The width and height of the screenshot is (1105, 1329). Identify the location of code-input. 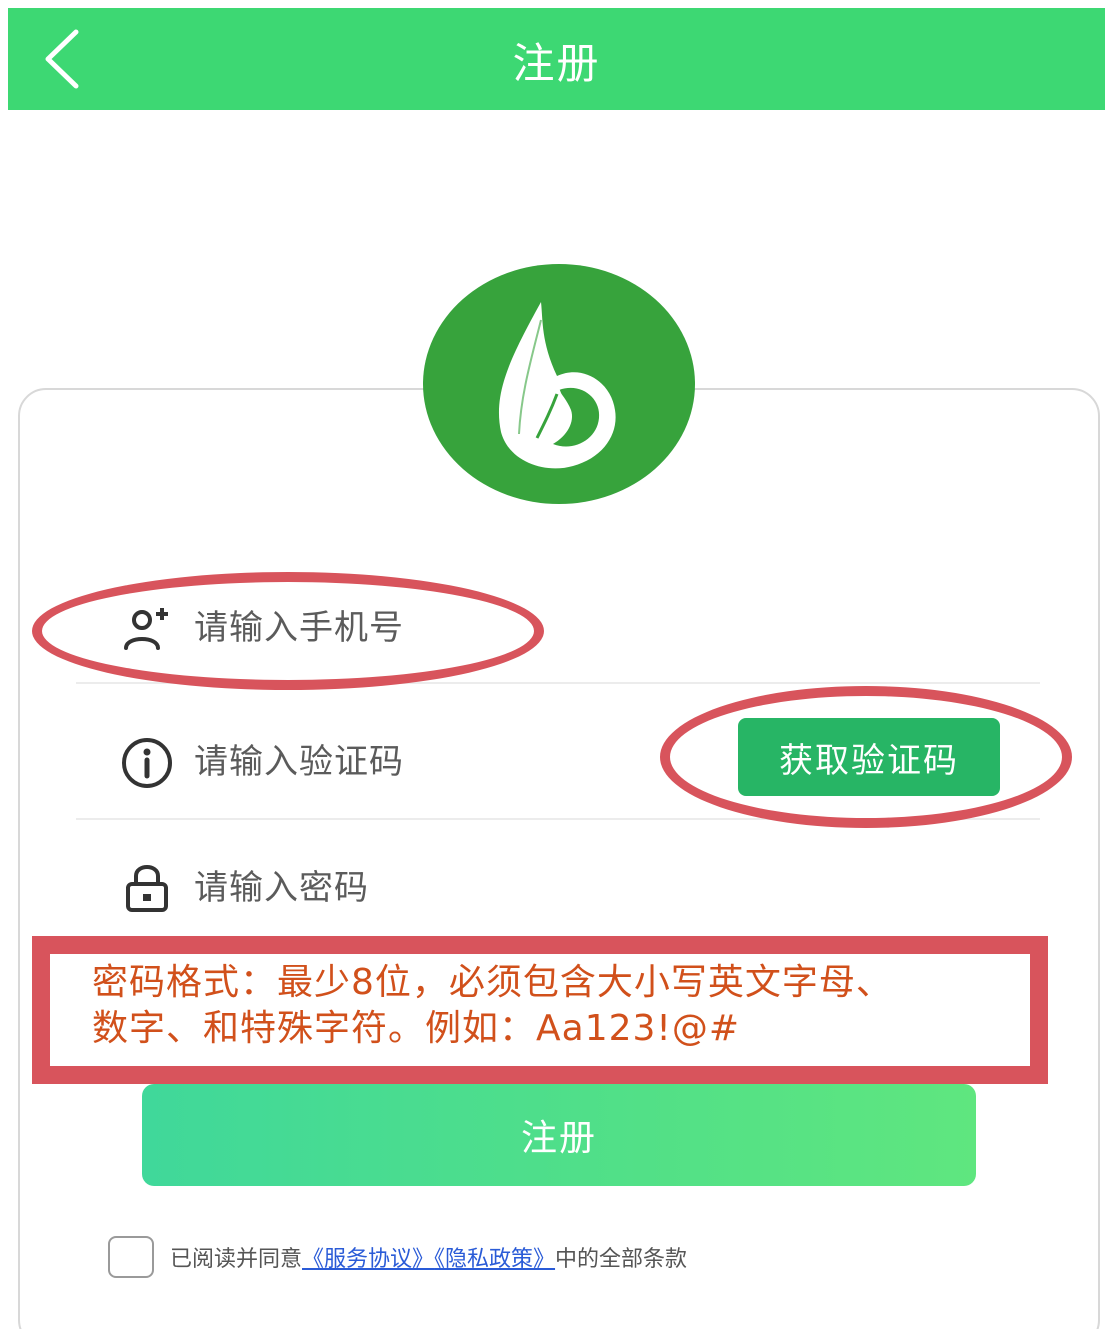
(404, 762).